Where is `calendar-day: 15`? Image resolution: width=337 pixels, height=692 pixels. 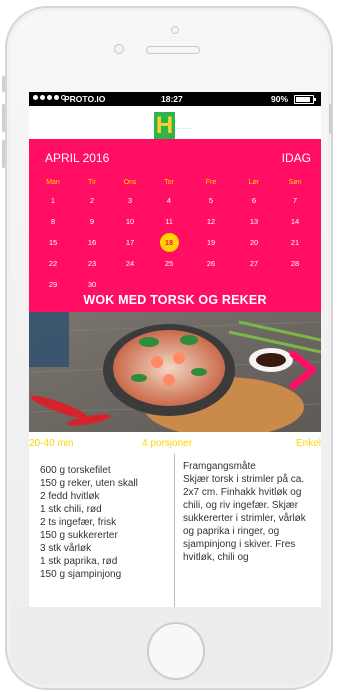
calendar-day: 15 is located at coordinates (53, 242).